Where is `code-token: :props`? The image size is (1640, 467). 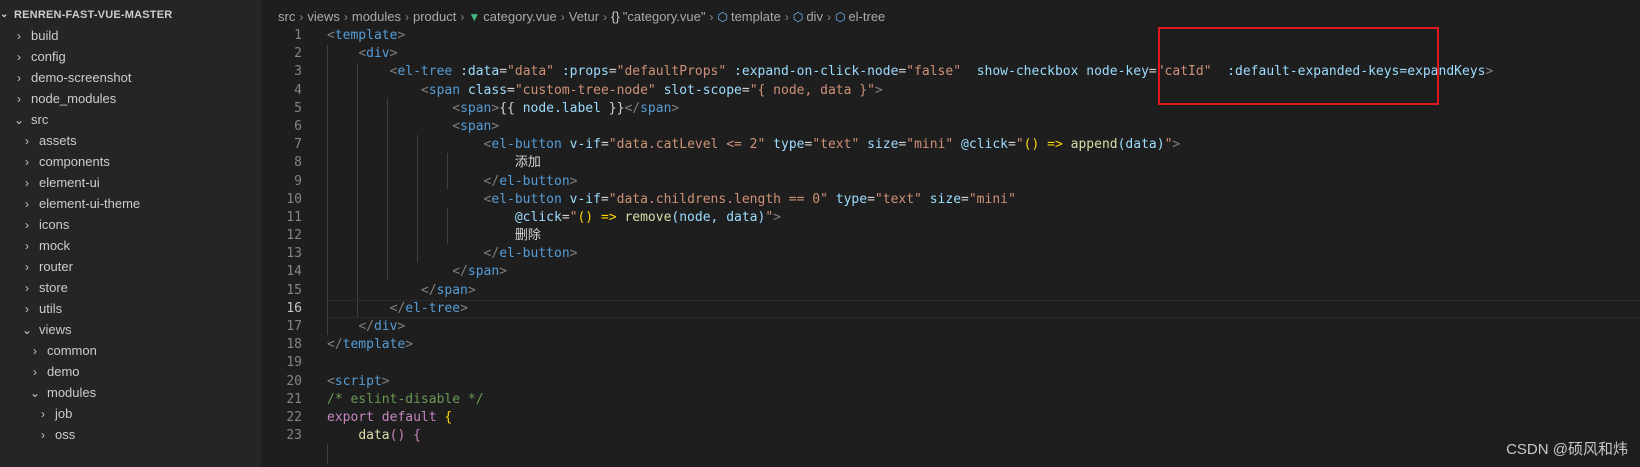 code-token: :props is located at coordinates (585, 72).